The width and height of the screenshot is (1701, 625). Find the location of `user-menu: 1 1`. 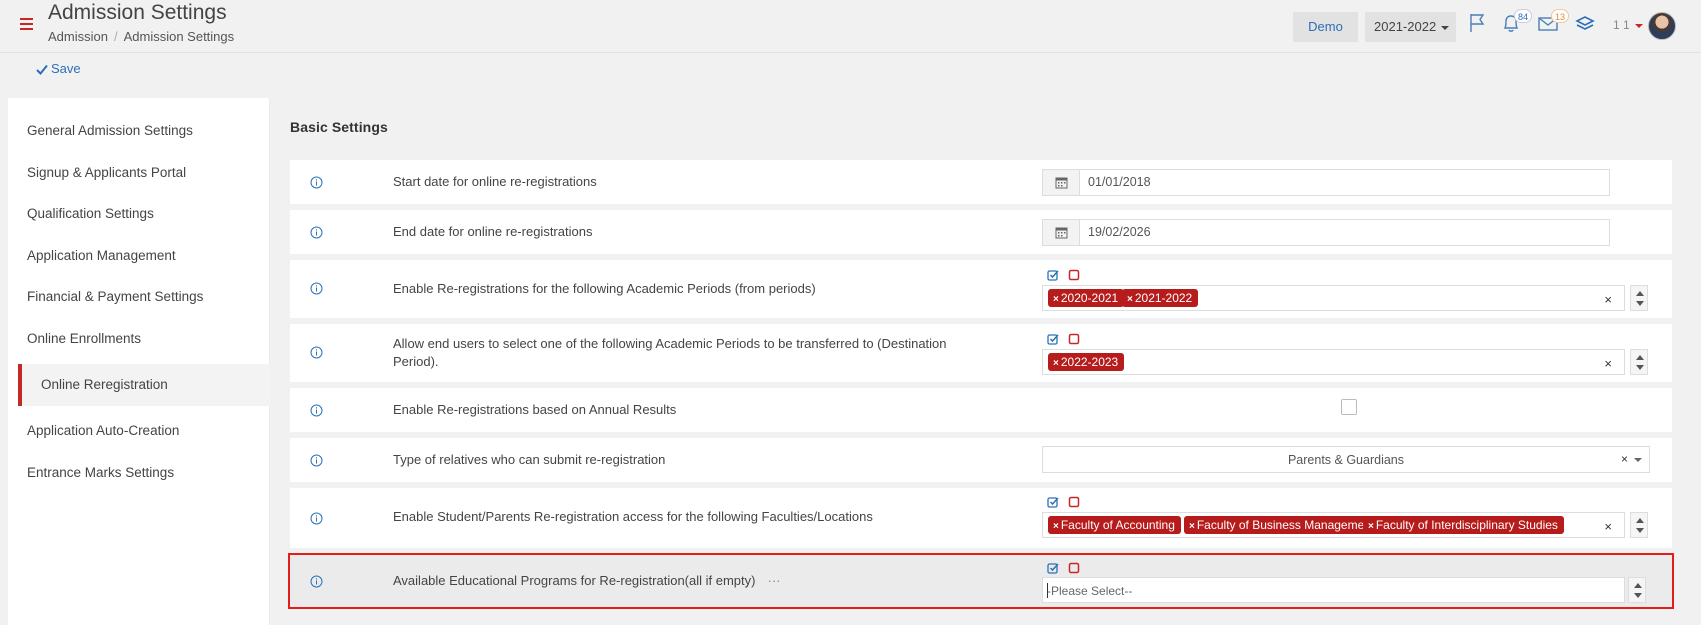

user-menu: 1 1 is located at coordinates (1628, 25).